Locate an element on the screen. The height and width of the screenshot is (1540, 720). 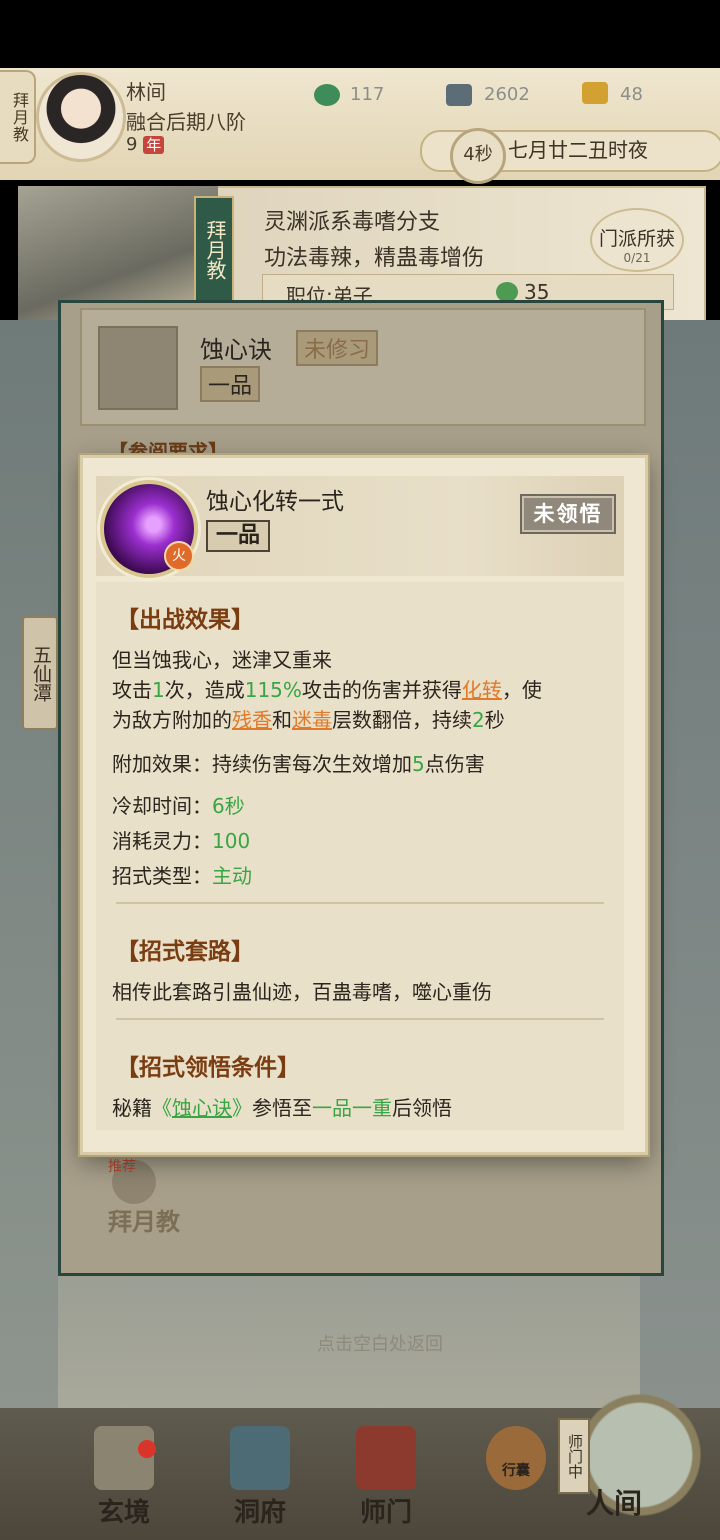
effect-line-2: 为敌方附加的残香和迷毒层数翻倍，持续2秒 is located at coordinates (308, 718).